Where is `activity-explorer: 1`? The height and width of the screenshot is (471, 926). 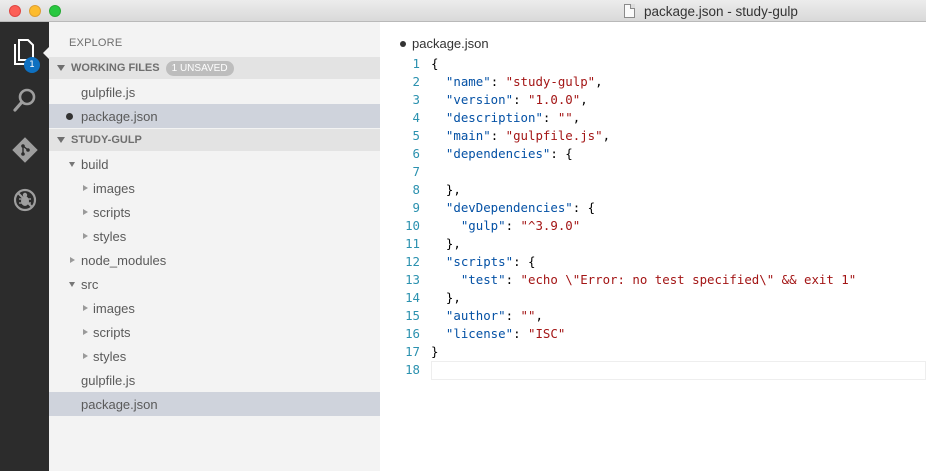
activity-explorer: 1 is located at coordinates (24, 52).